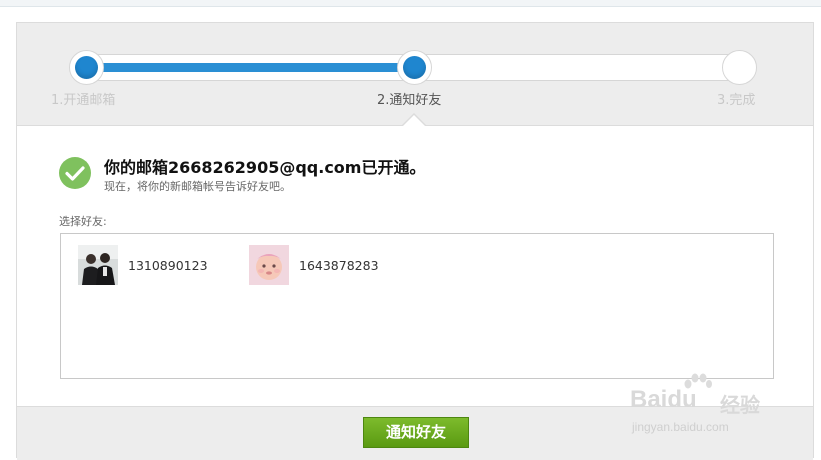  What do you see at coordinates (680, 427) in the screenshot?
I see `watermark-url: jingyan.baidu.com` at bounding box center [680, 427].